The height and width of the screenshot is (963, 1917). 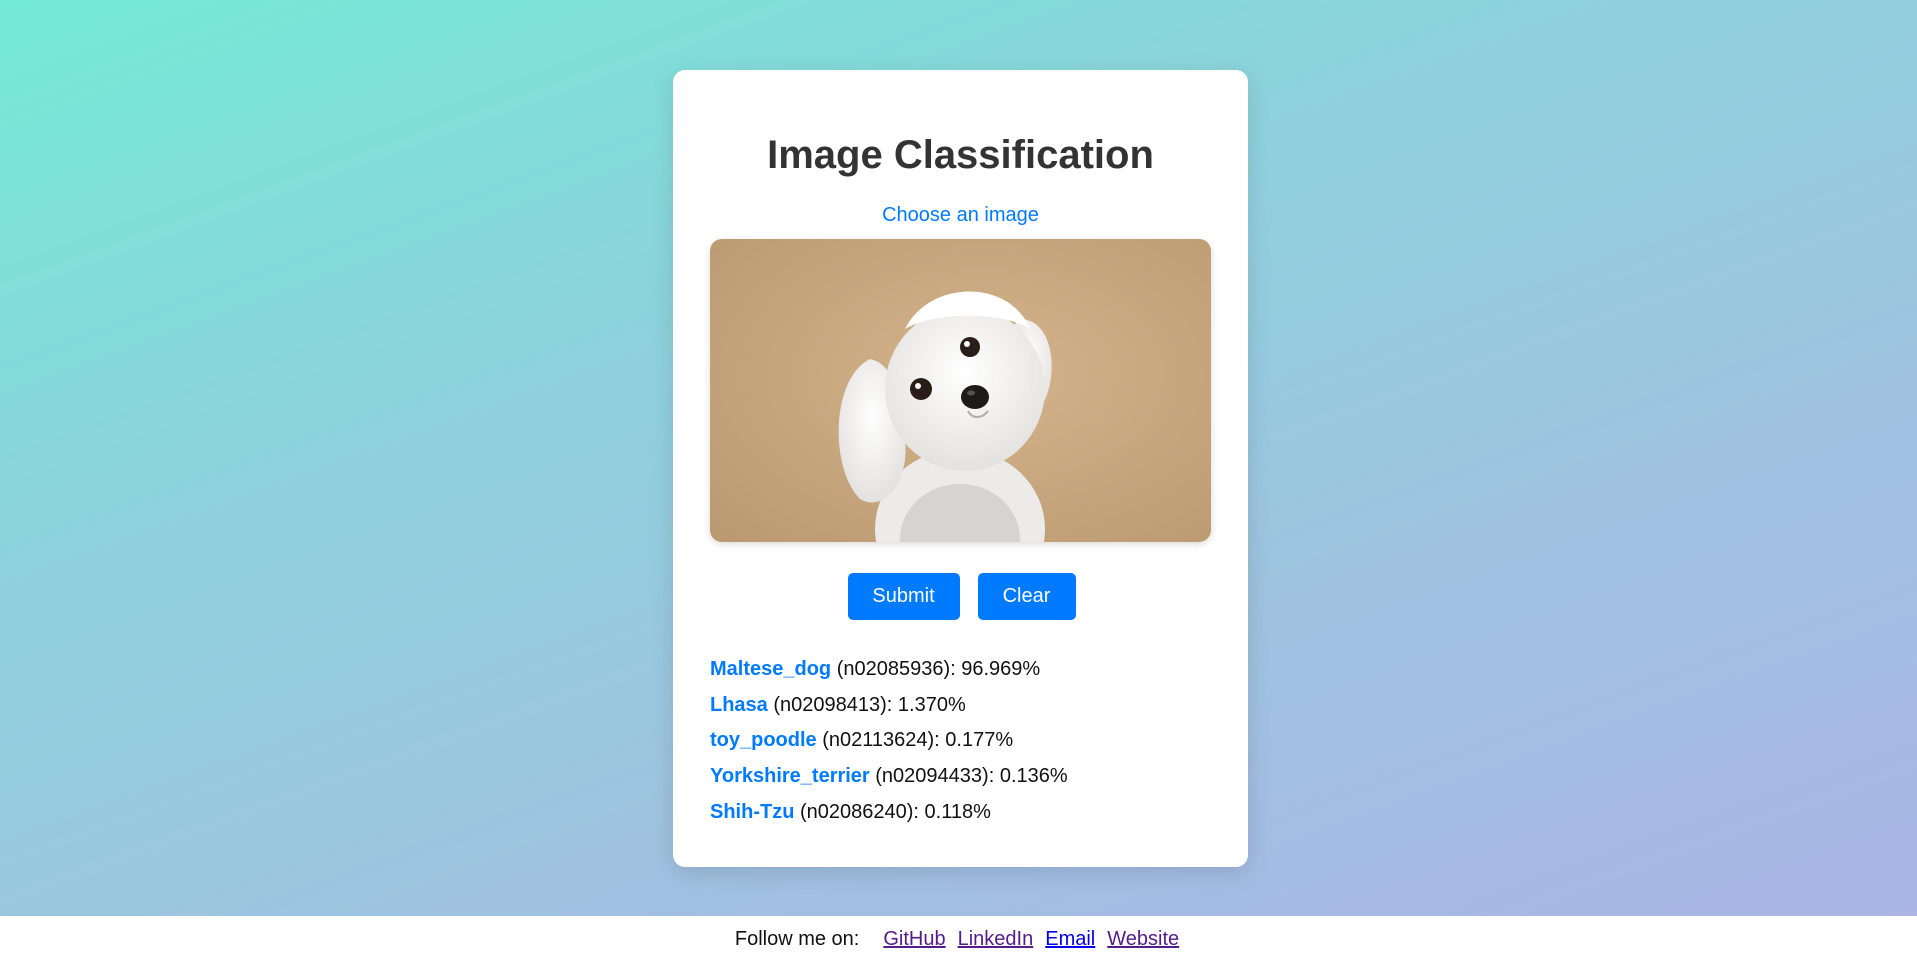 I want to click on page-title: Image Classification, so click(x=960, y=155).